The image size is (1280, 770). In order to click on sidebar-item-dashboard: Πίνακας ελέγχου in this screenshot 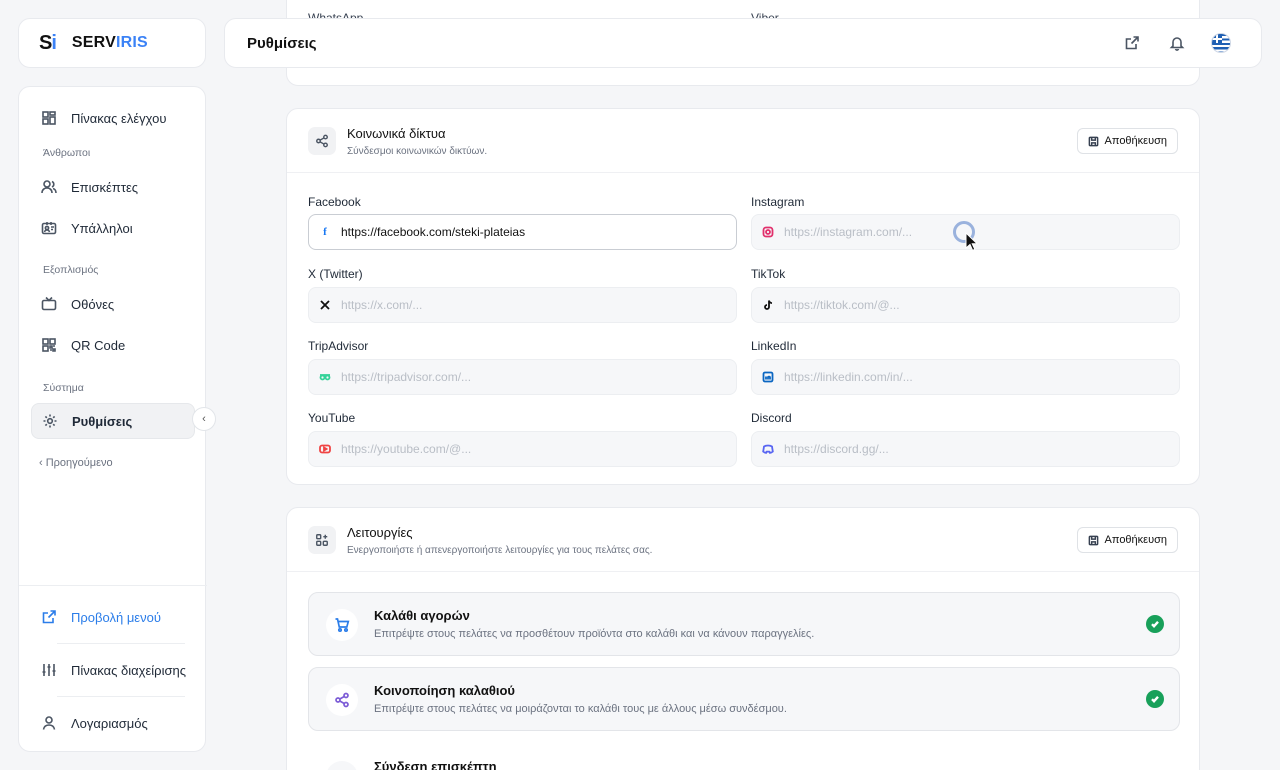, I will do `click(113, 118)`.